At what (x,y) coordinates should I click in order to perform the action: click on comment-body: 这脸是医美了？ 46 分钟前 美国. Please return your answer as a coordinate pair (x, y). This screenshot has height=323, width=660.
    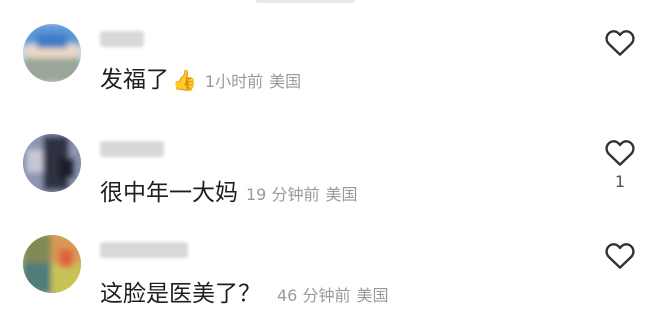
    Looking at the image, I should click on (244, 291).